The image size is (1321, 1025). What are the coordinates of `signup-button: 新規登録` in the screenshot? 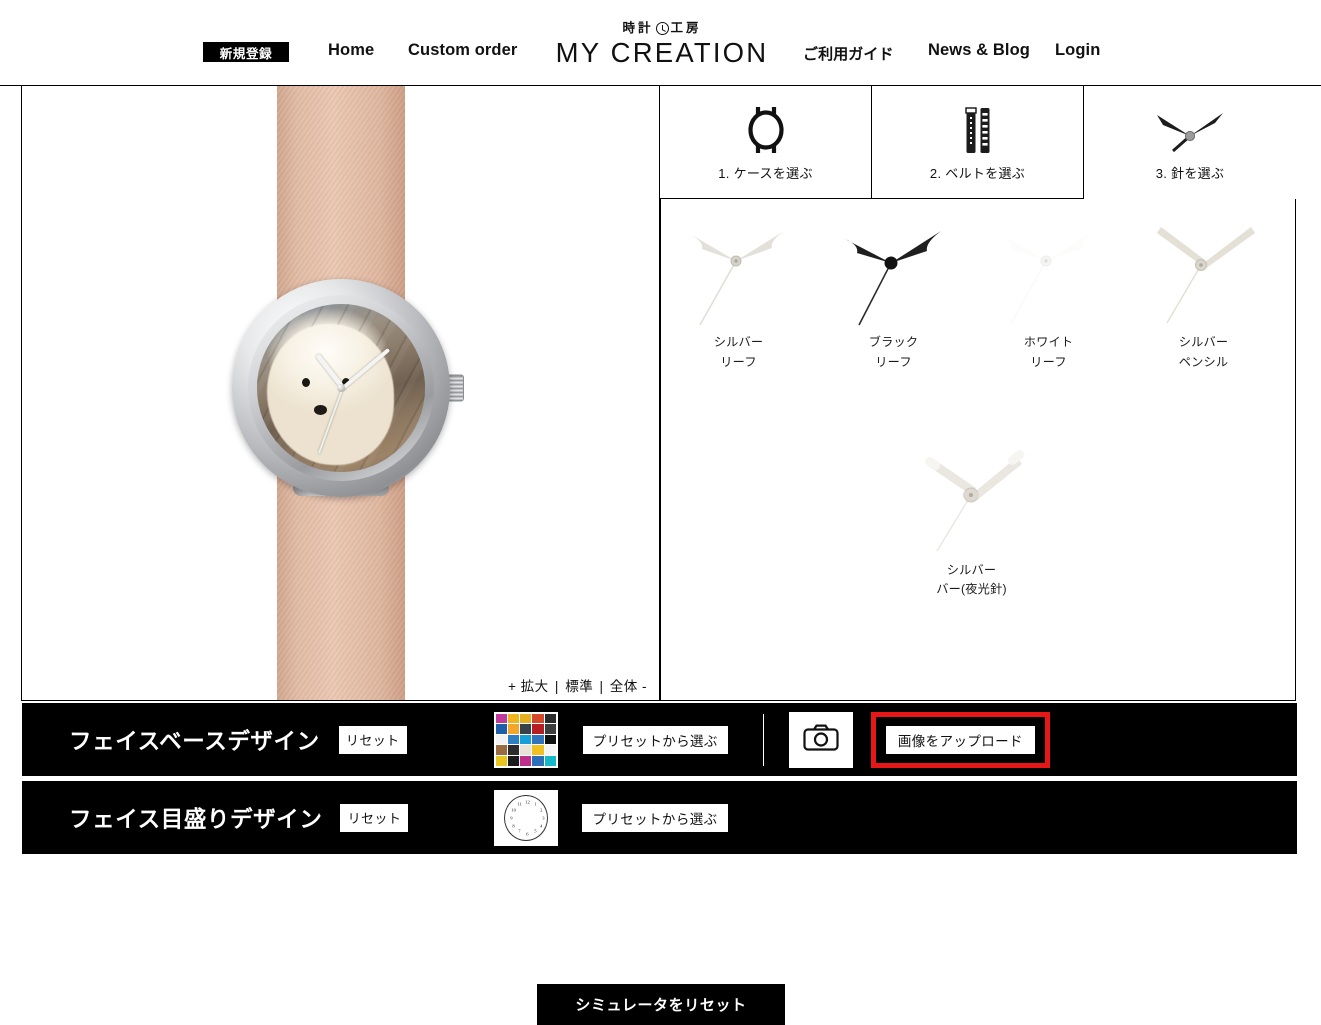 It's located at (246, 52).